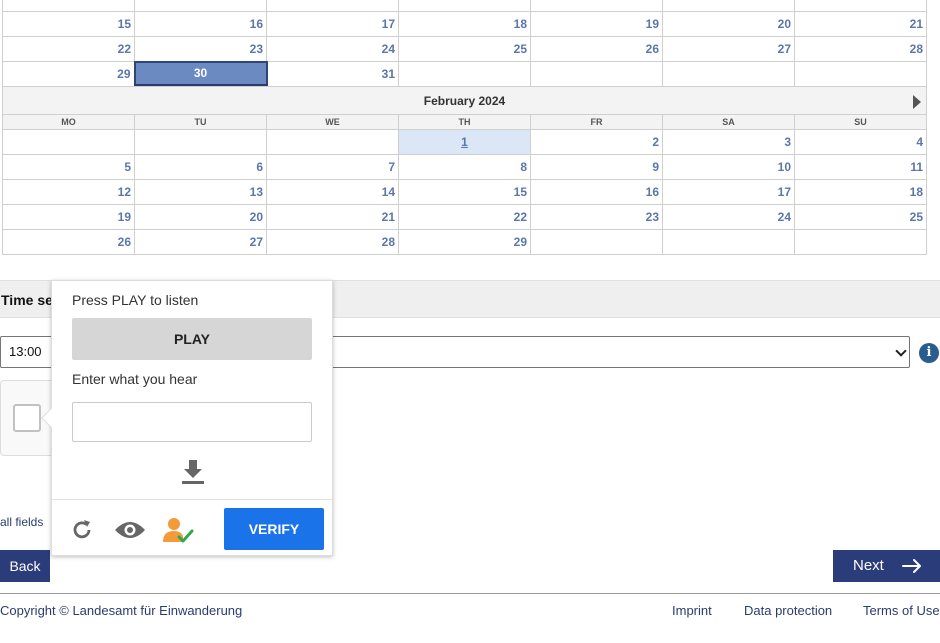 The width and height of the screenshot is (940, 643). I want to click on calendar-weekday-header: MO TU WE TH FR SA SU, so click(464, 122).